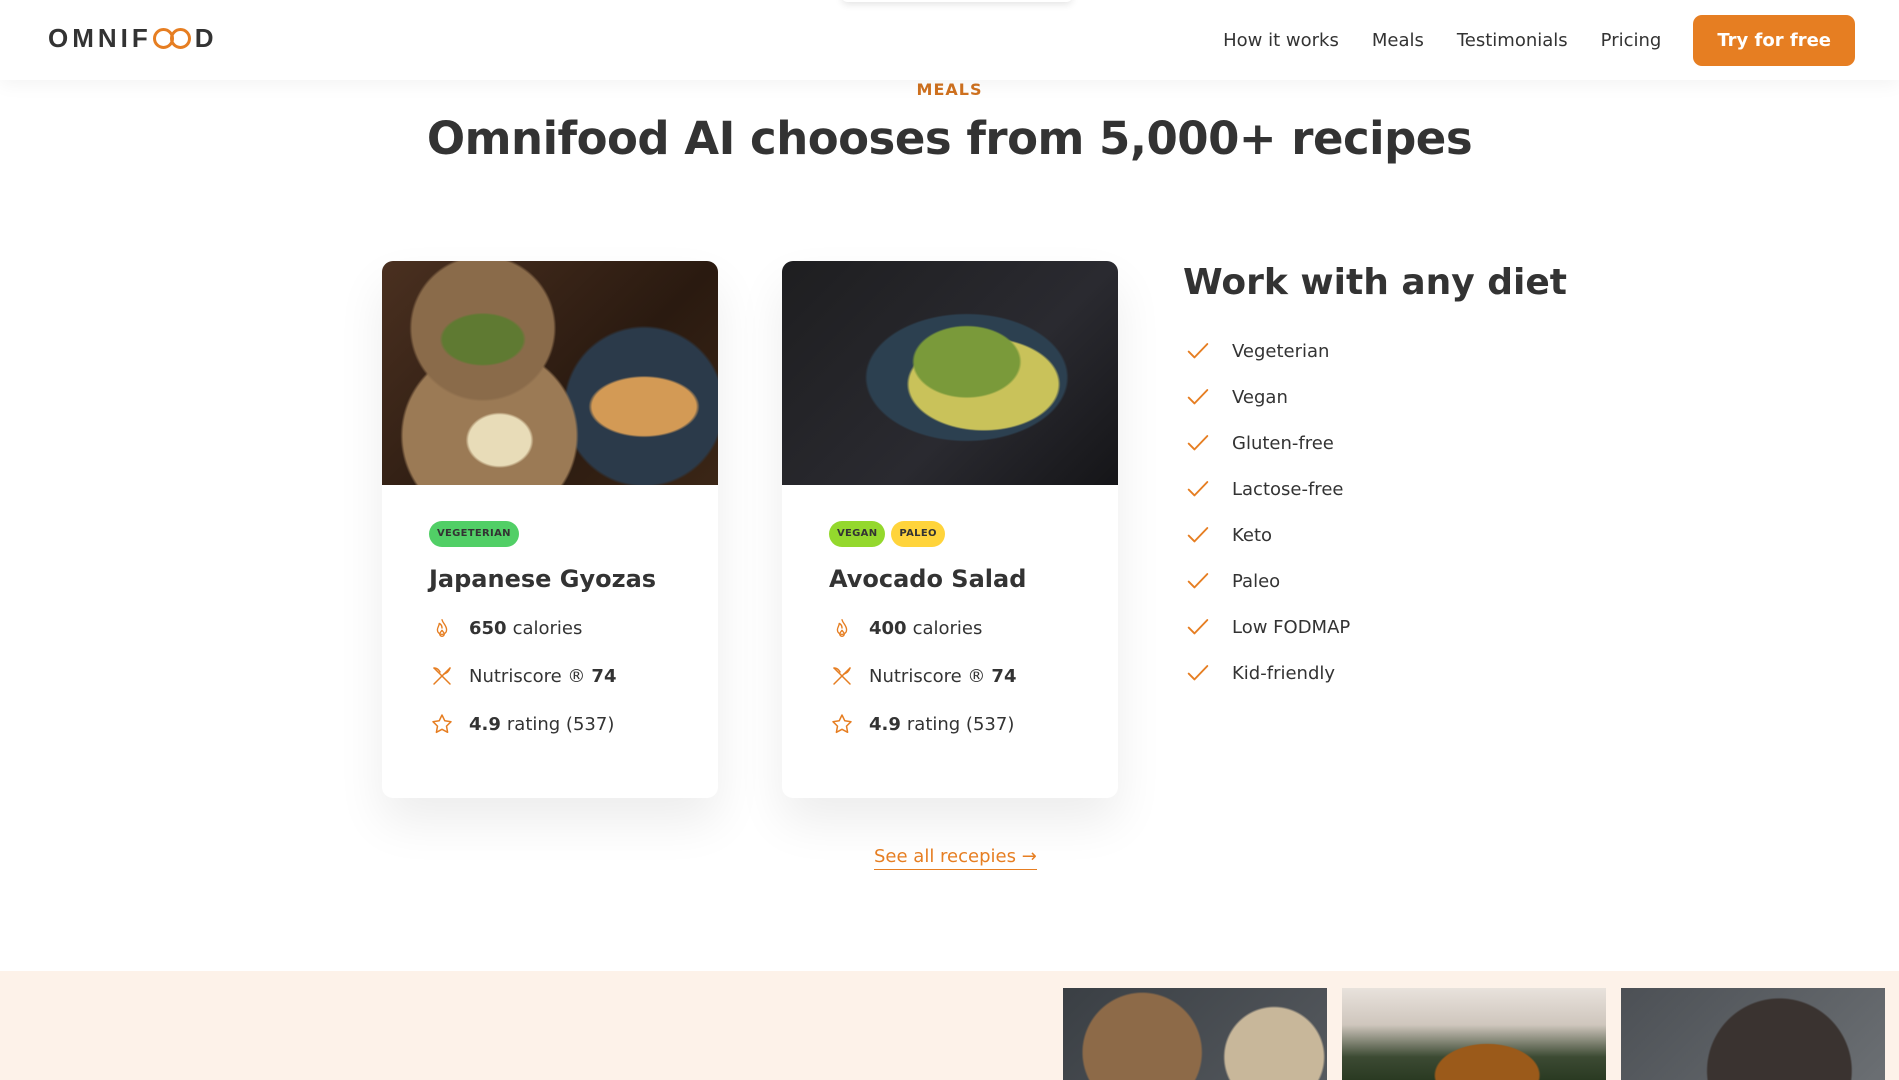  What do you see at coordinates (1284, 673) in the screenshot?
I see `diet-item-label: Kid-friendly` at bounding box center [1284, 673].